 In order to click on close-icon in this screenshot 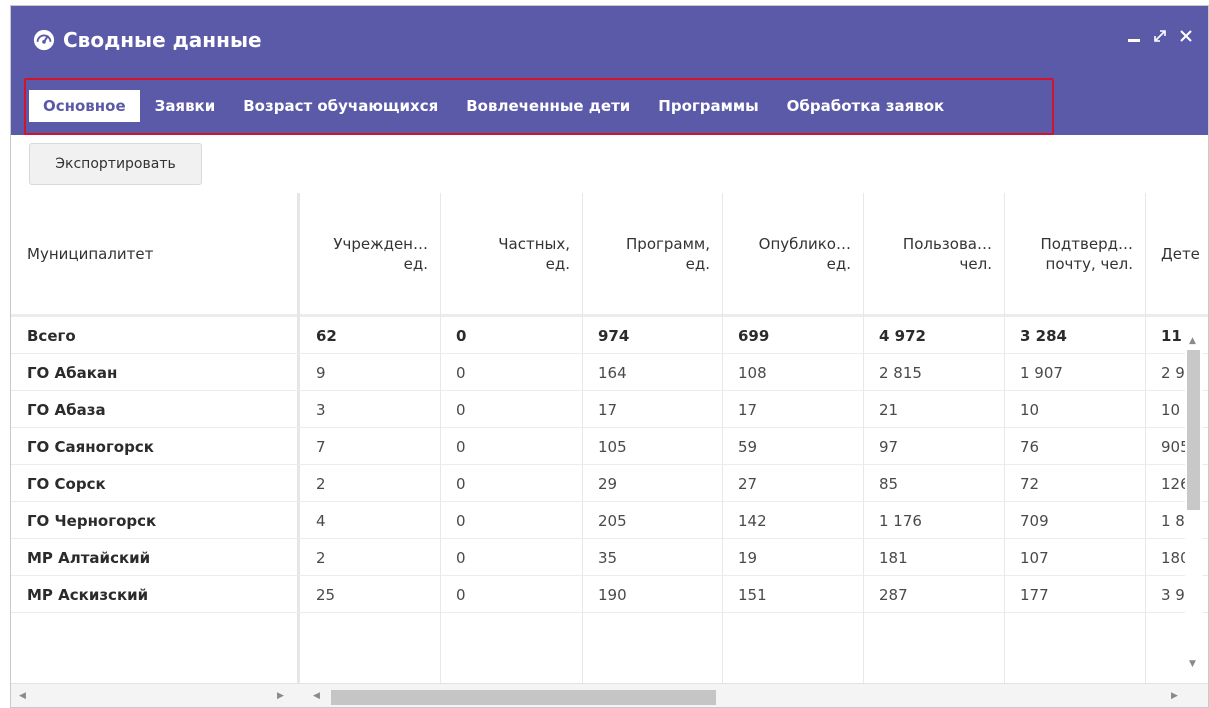, I will do `click(1186, 36)`.